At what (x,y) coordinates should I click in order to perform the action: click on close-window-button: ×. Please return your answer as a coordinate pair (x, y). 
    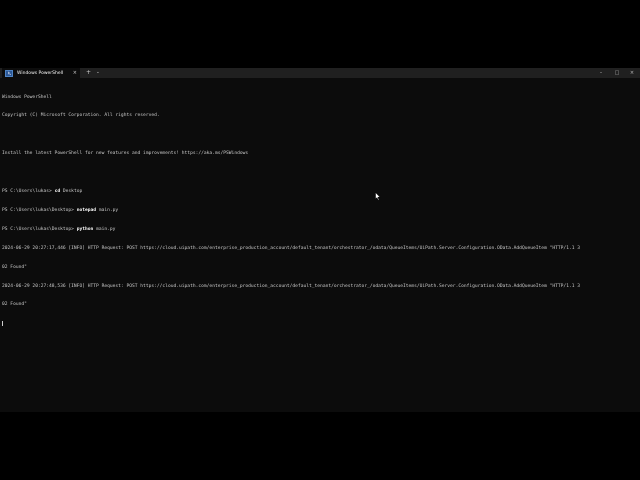
    Looking at the image, I should click on (632, 73).